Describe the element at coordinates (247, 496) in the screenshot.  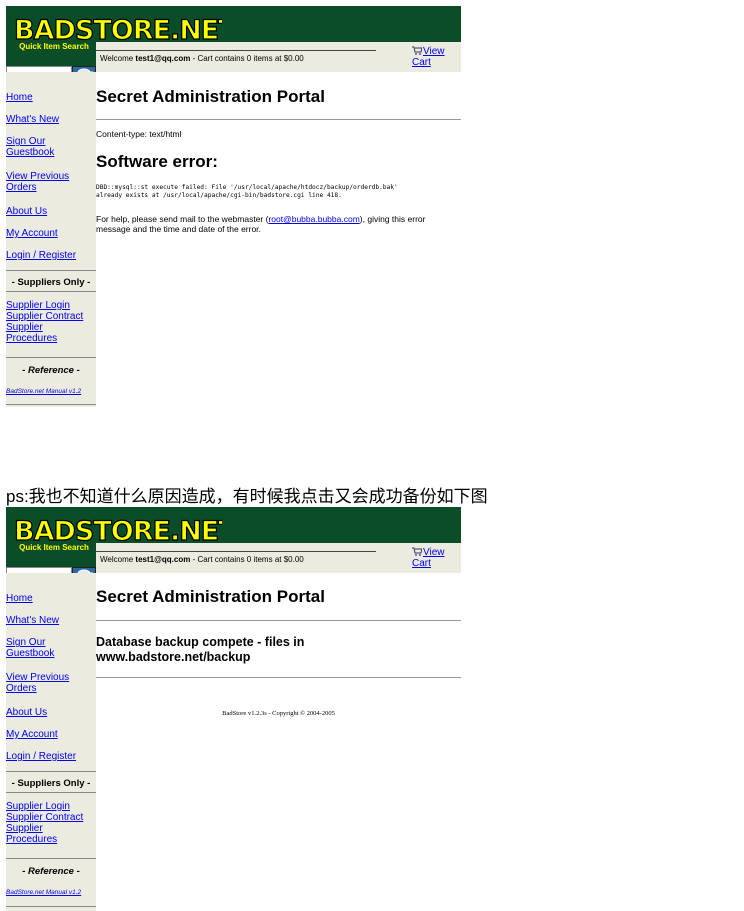
I see `caption-text: ps:我也不知道什么原因造成，有时候我点击又会成功备份如下图` at that location.